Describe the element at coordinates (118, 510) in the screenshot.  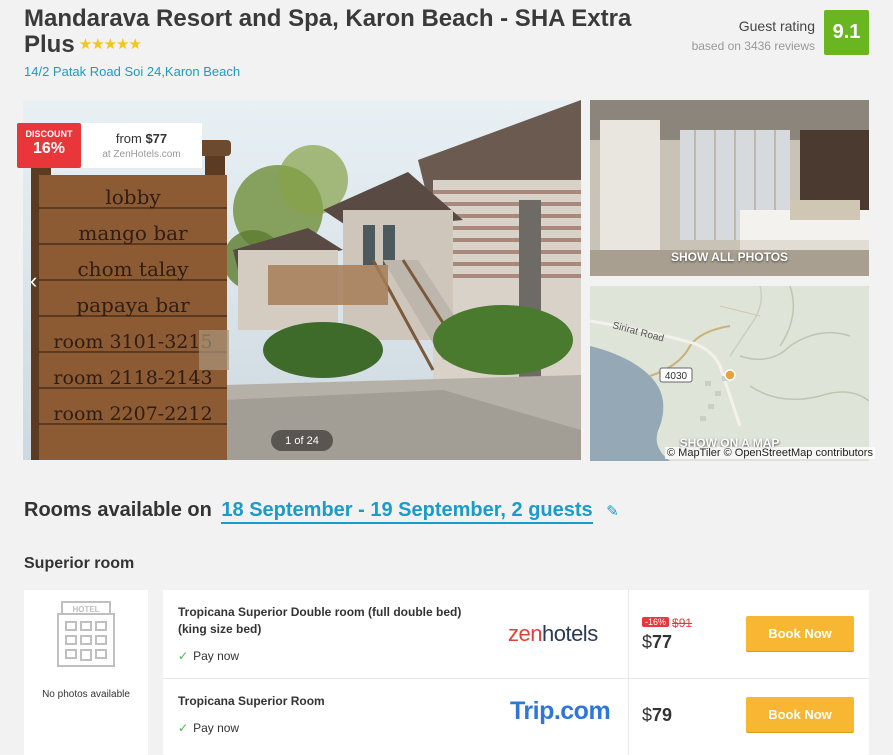
I see `rooms-heading-label: Rooms available on` at that location.